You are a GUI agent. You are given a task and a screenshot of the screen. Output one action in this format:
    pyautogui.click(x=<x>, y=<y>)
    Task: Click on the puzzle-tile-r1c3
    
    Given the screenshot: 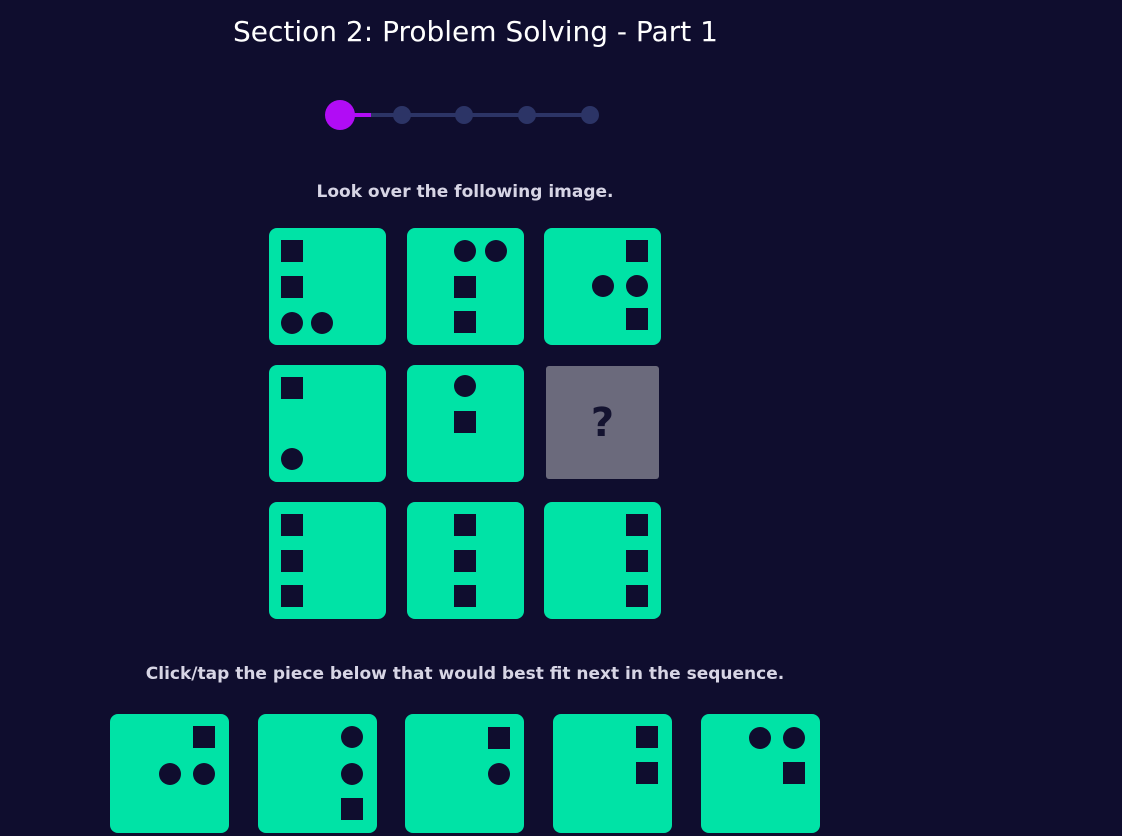 What is the action you would take?
    pyautogui.click(x=602, y=286)
    